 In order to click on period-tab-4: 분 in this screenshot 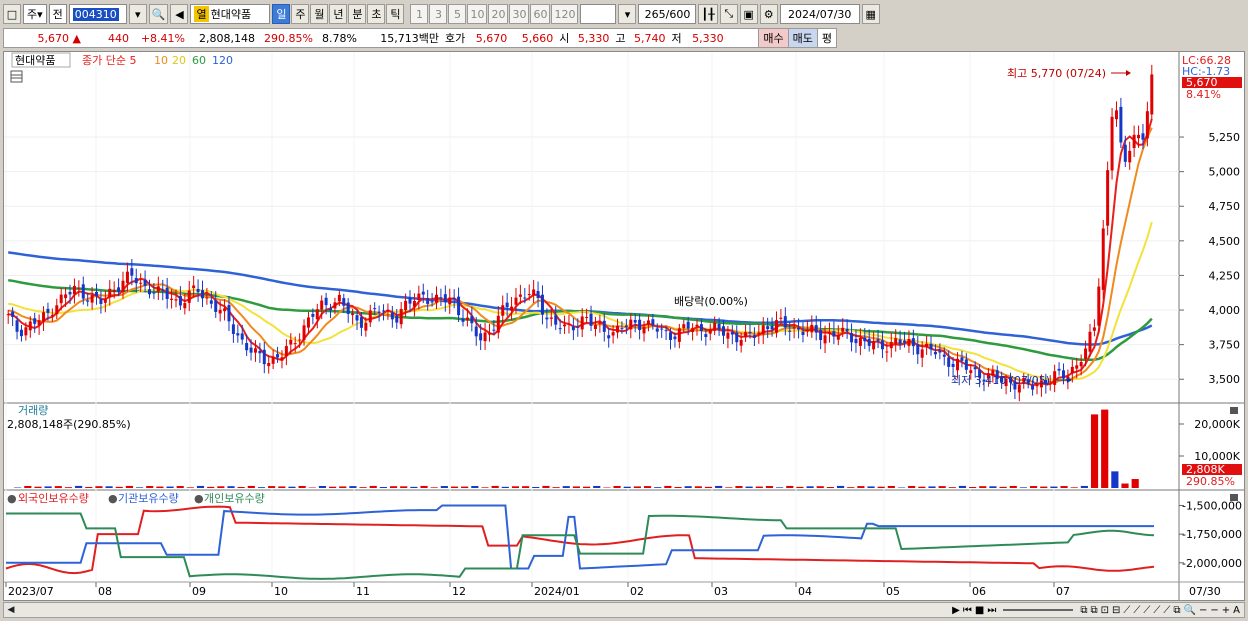, I will do `click(357, 14)`.